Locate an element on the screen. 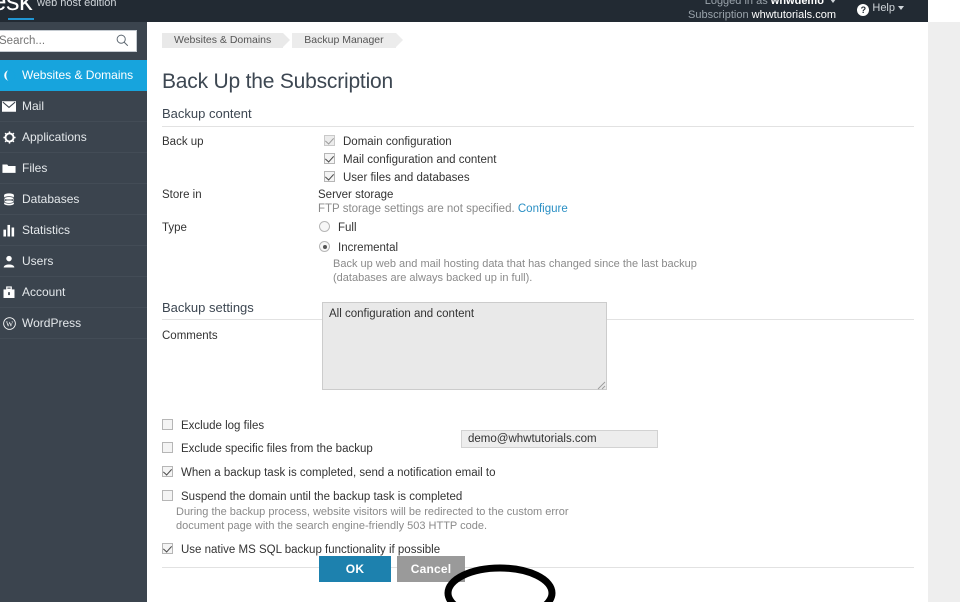 This screenshot has height=602, width=960. radio-type-full: Full is located at coordinates (338, 227).